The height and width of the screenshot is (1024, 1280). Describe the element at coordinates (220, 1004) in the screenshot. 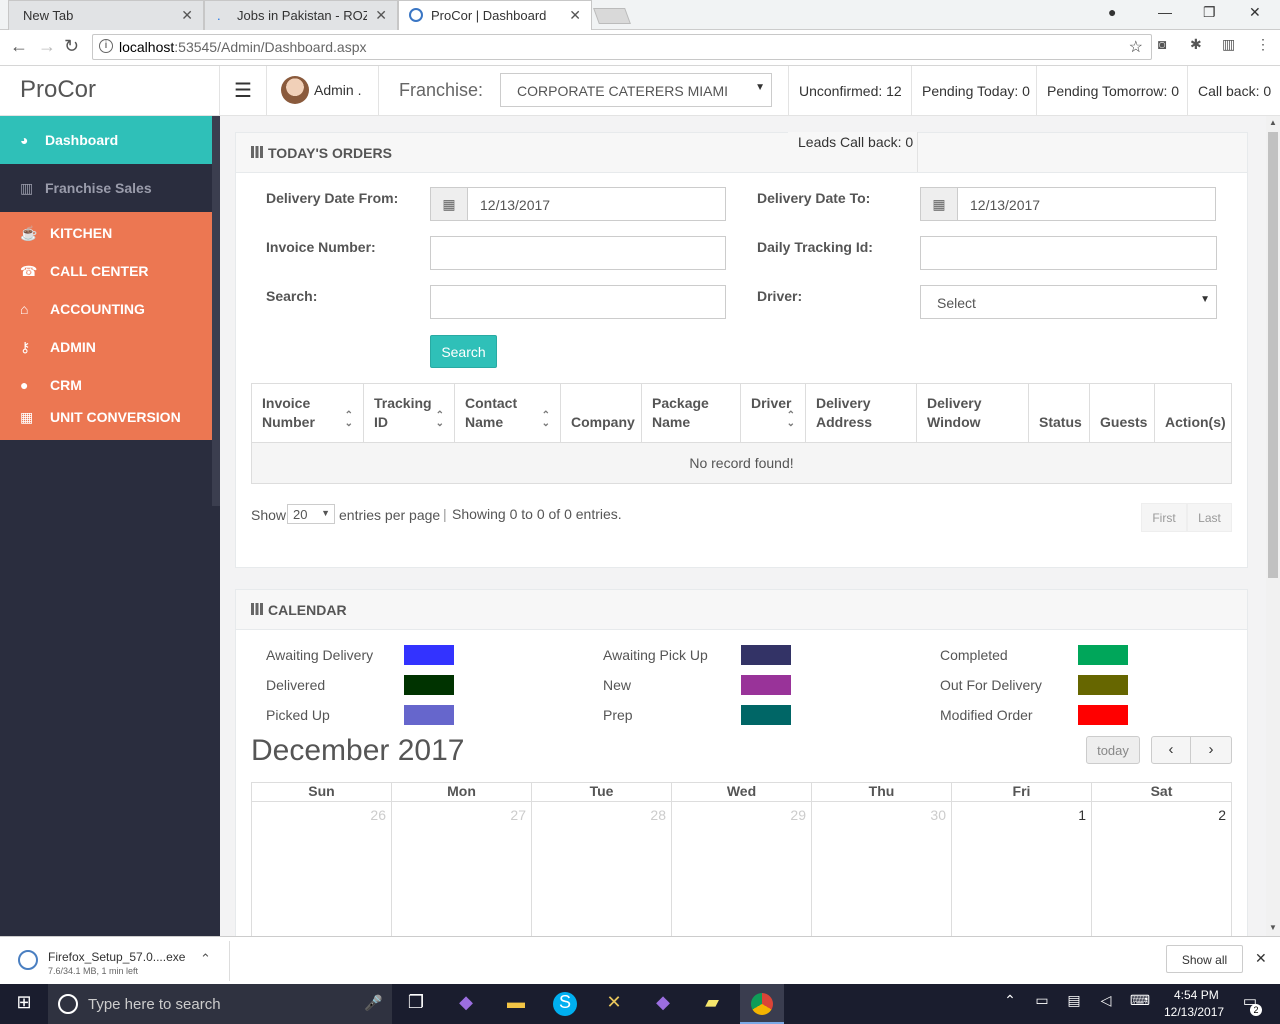

I see `taskbar-search: Type here to search 🎤` at that location.